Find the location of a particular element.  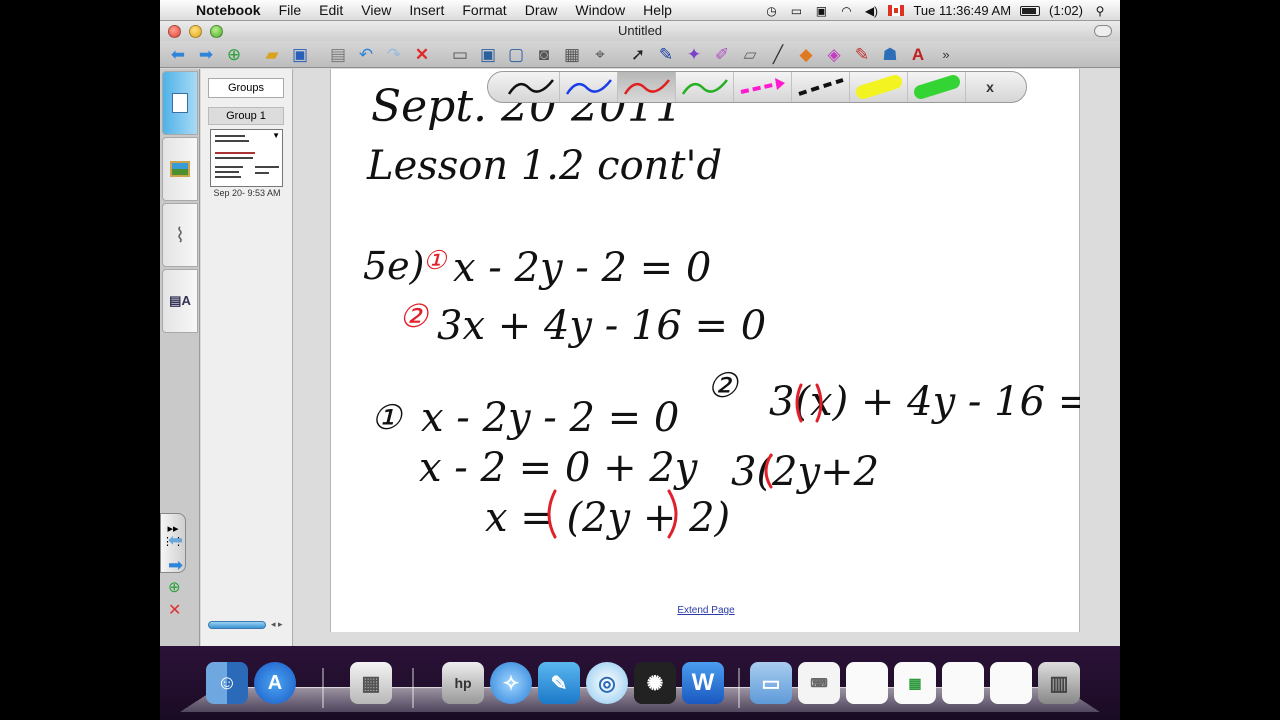

pen-palette-close-button: x is located at coordinates (990, 87).